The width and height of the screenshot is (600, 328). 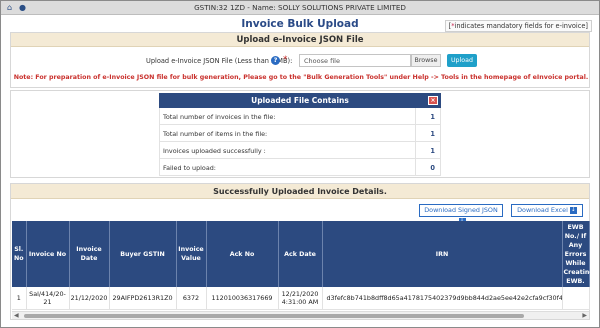 I want to click on column-header: Buyer GSTIN, so click(x=143, y=254).